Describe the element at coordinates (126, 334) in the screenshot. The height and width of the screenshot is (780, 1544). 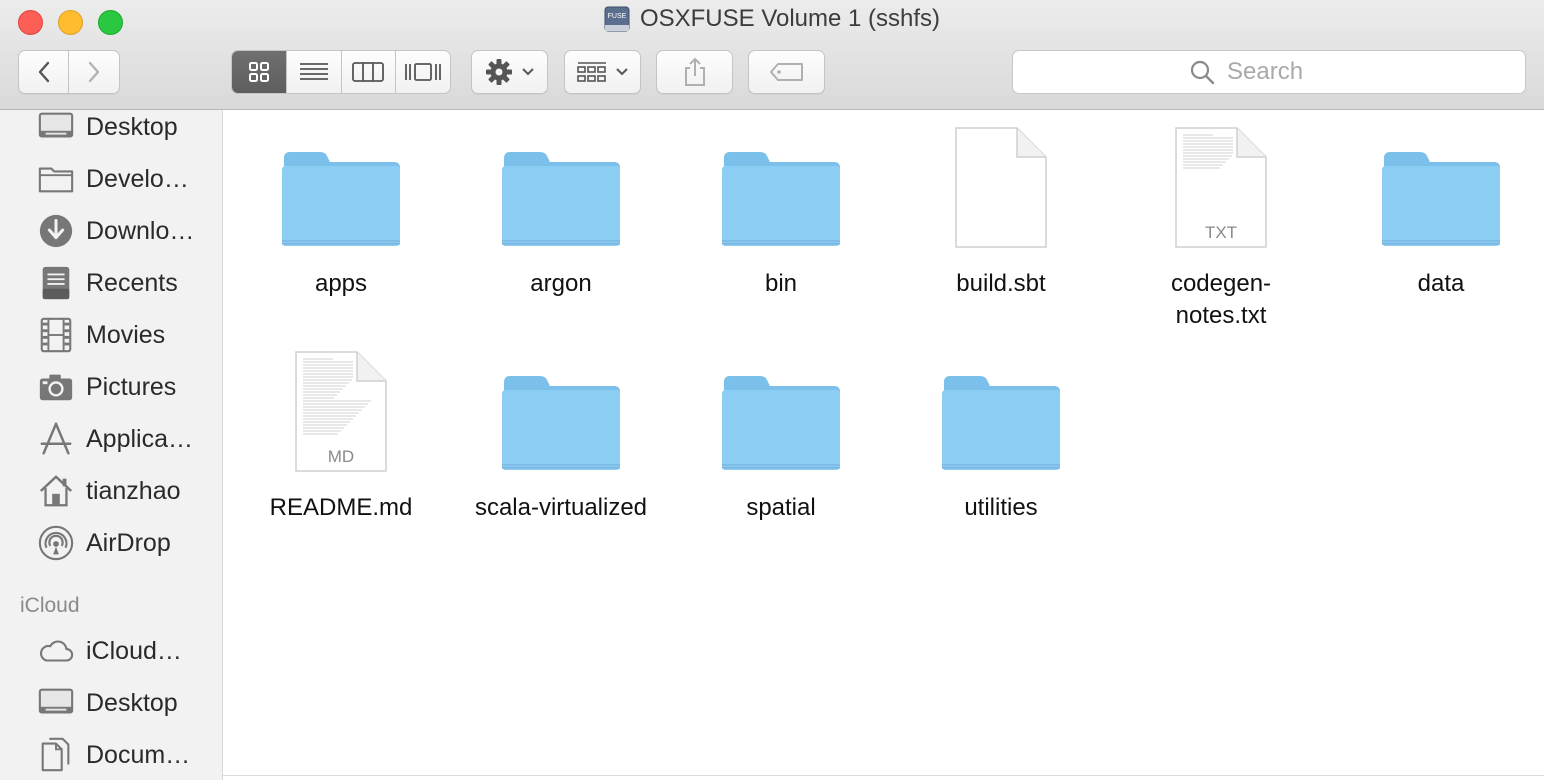
I see `sidebar-item-label: Movies` at that location.